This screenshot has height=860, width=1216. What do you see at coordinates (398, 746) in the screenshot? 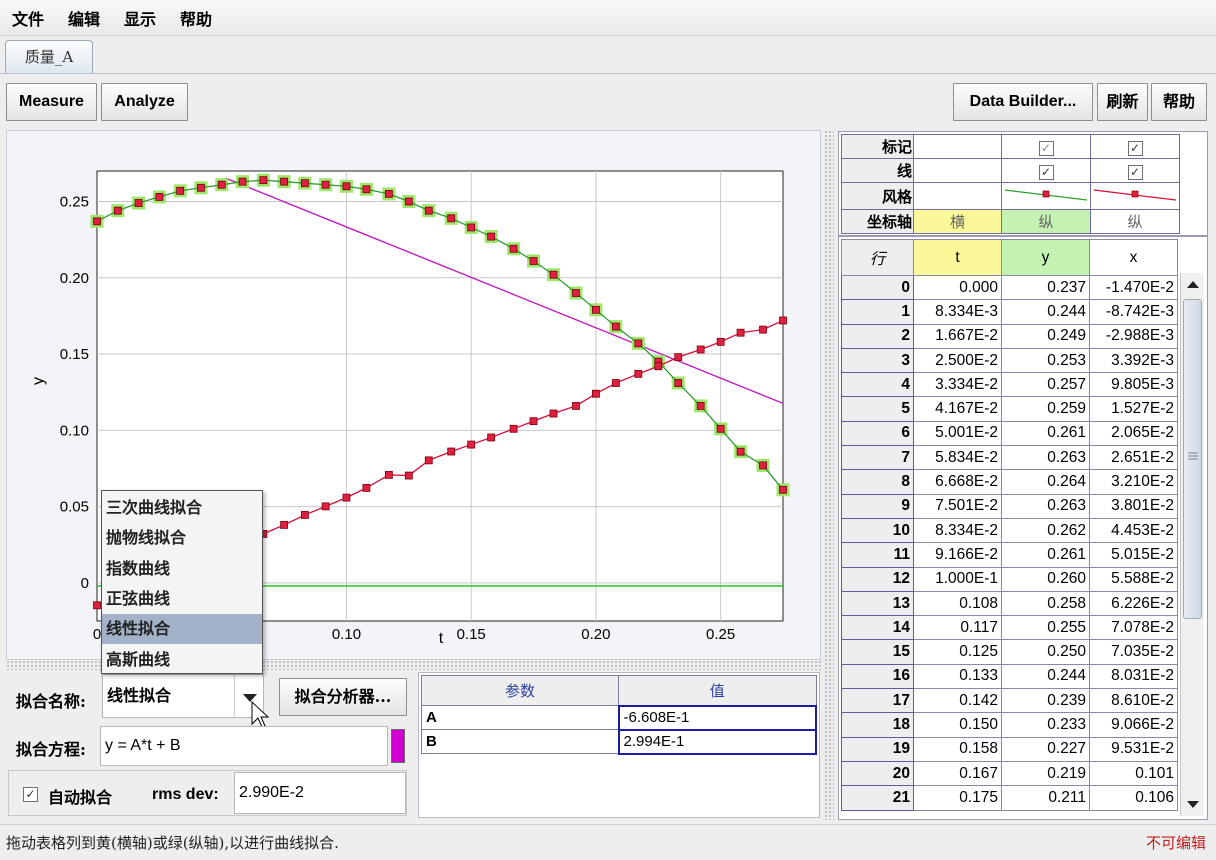
I see `fit-color-swatch` at bounding box center [398, 746].